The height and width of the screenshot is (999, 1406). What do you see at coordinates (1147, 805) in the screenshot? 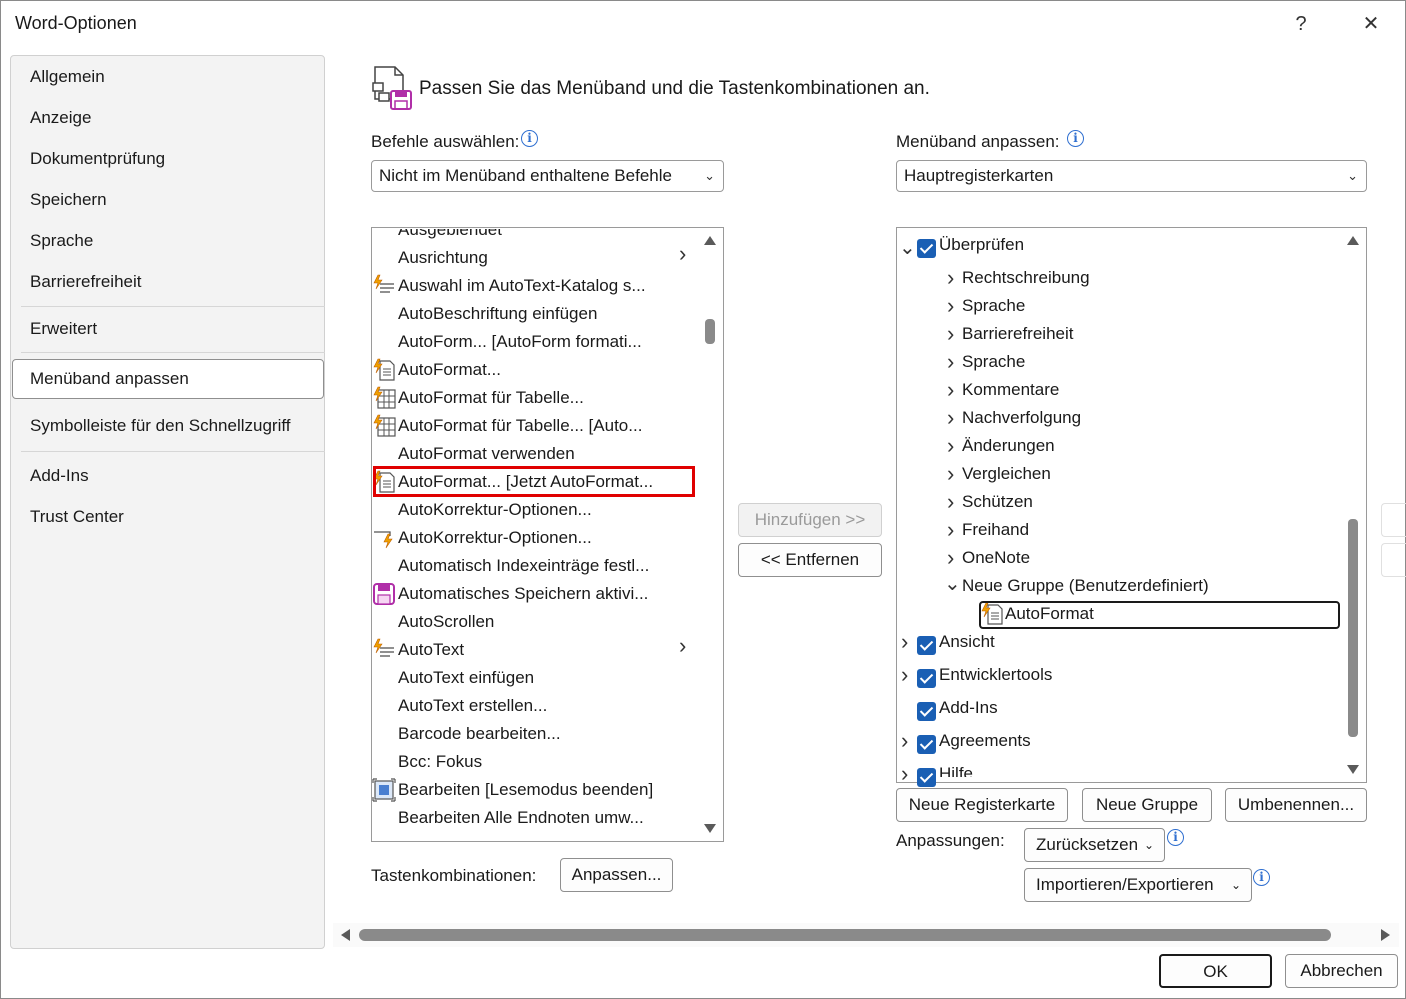
I see `new-group-button: Neue Gruppe` at bounding box center [1147, 805].